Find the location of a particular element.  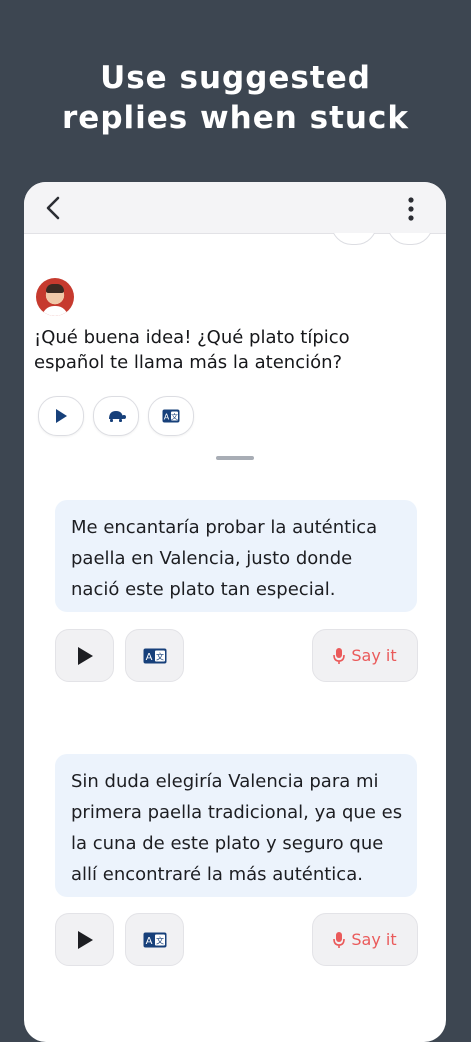

avatar is located at coordinates (55, 297).